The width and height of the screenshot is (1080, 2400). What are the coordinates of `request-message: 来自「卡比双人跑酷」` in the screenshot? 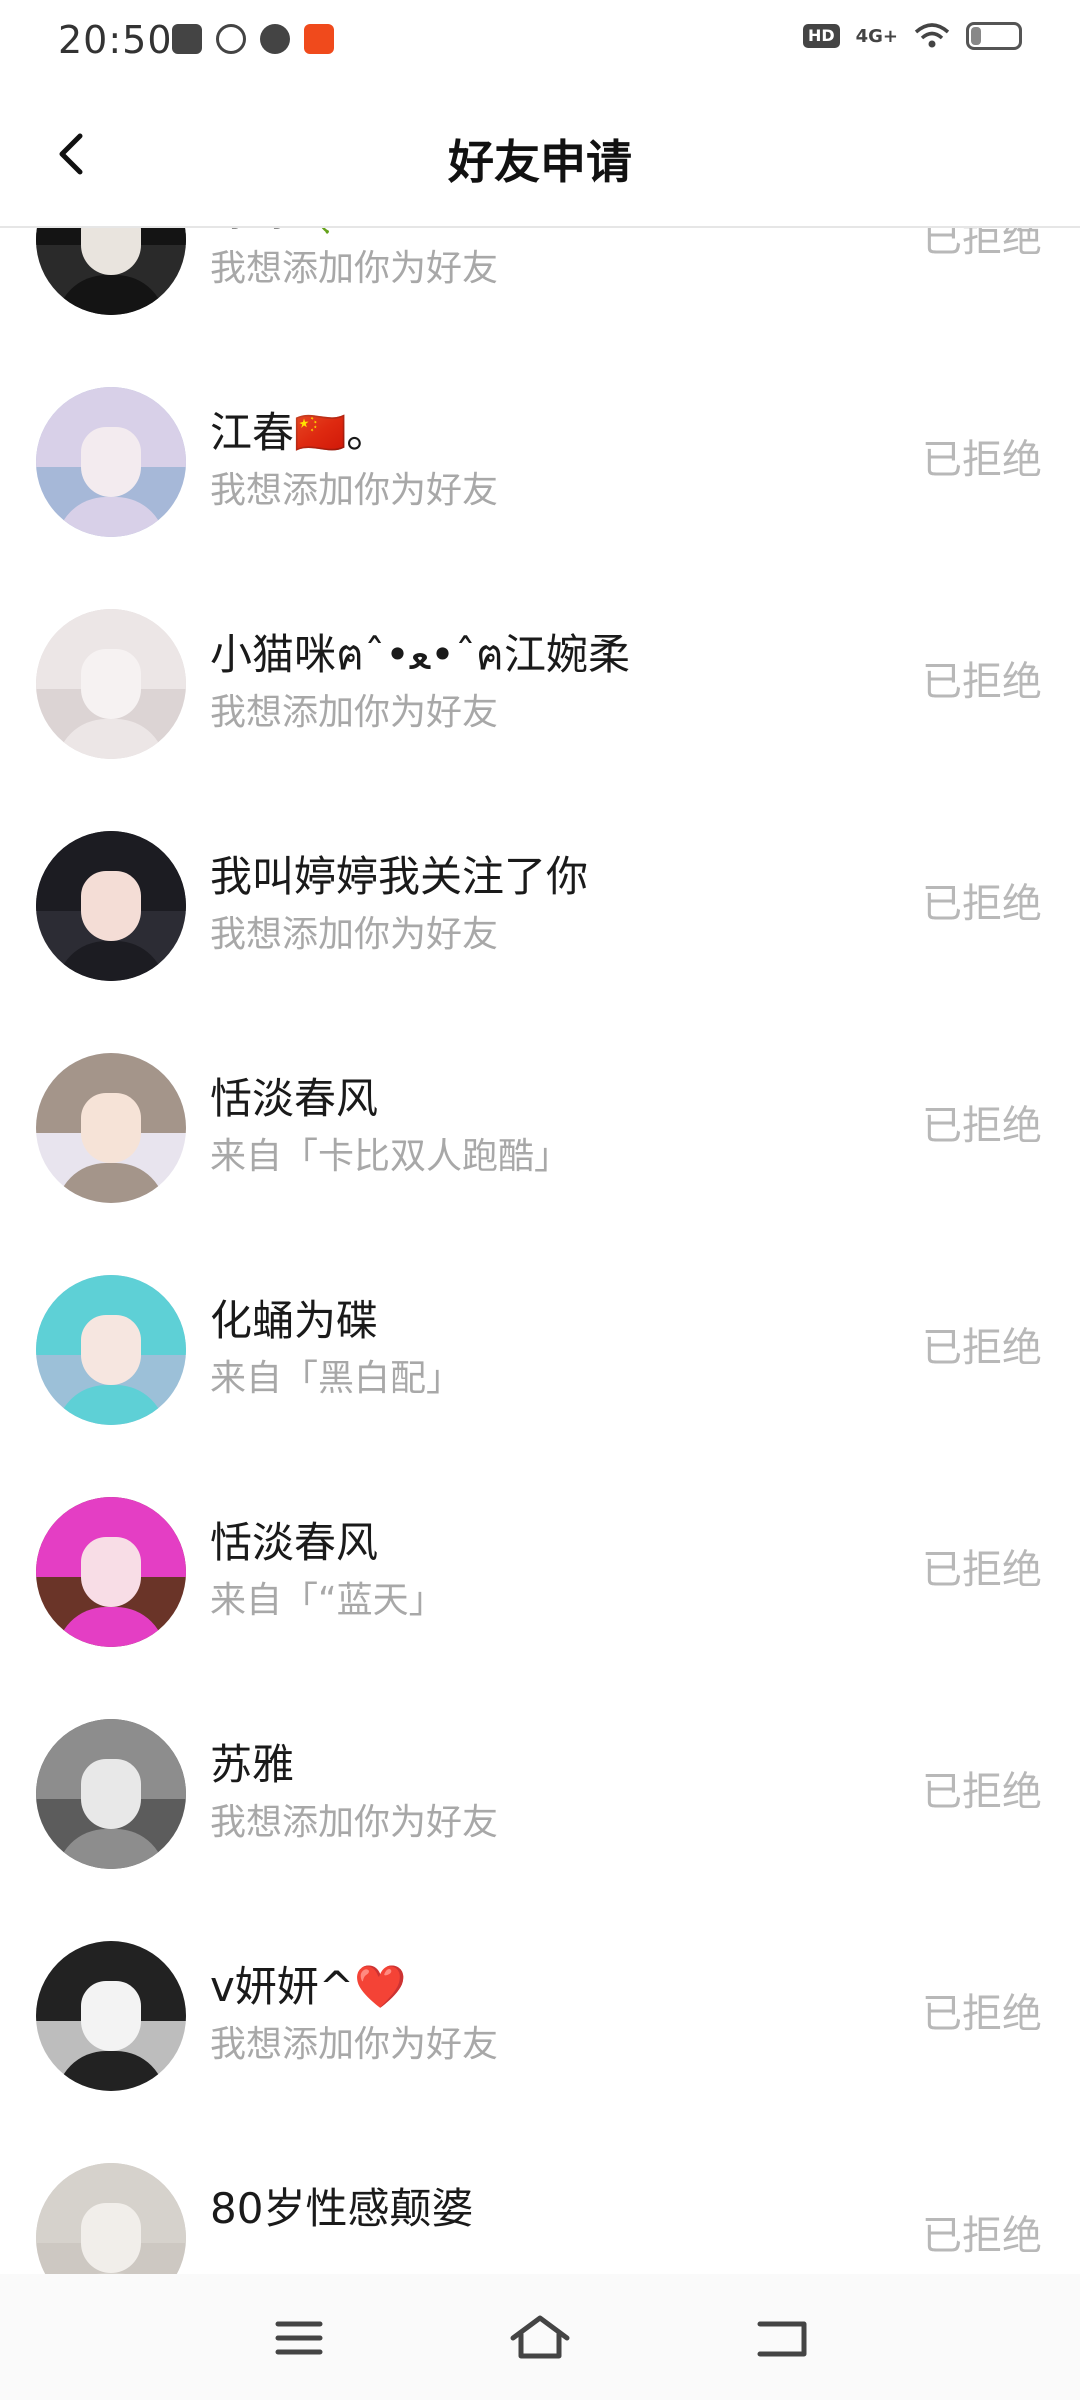 It's located at (390, 1156).